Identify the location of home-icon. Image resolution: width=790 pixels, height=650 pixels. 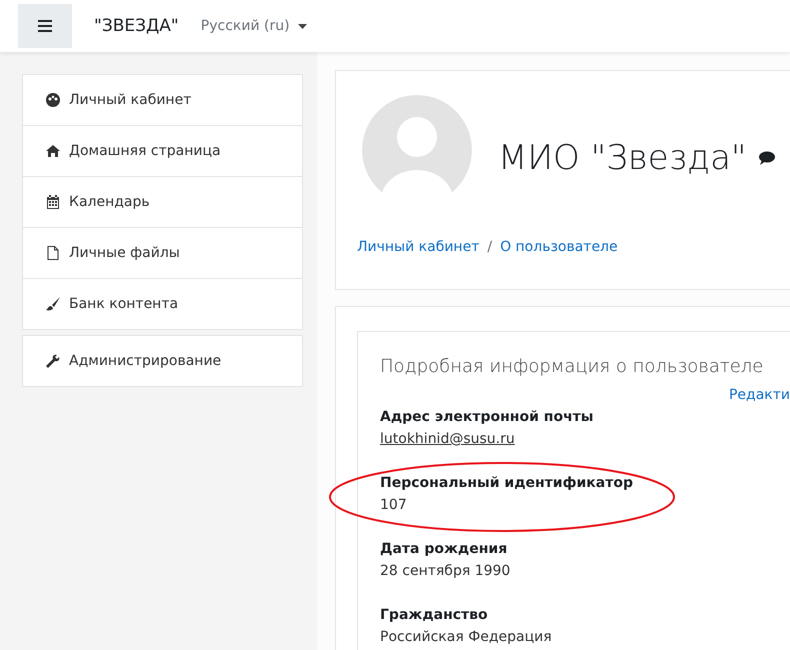
(53, 151).